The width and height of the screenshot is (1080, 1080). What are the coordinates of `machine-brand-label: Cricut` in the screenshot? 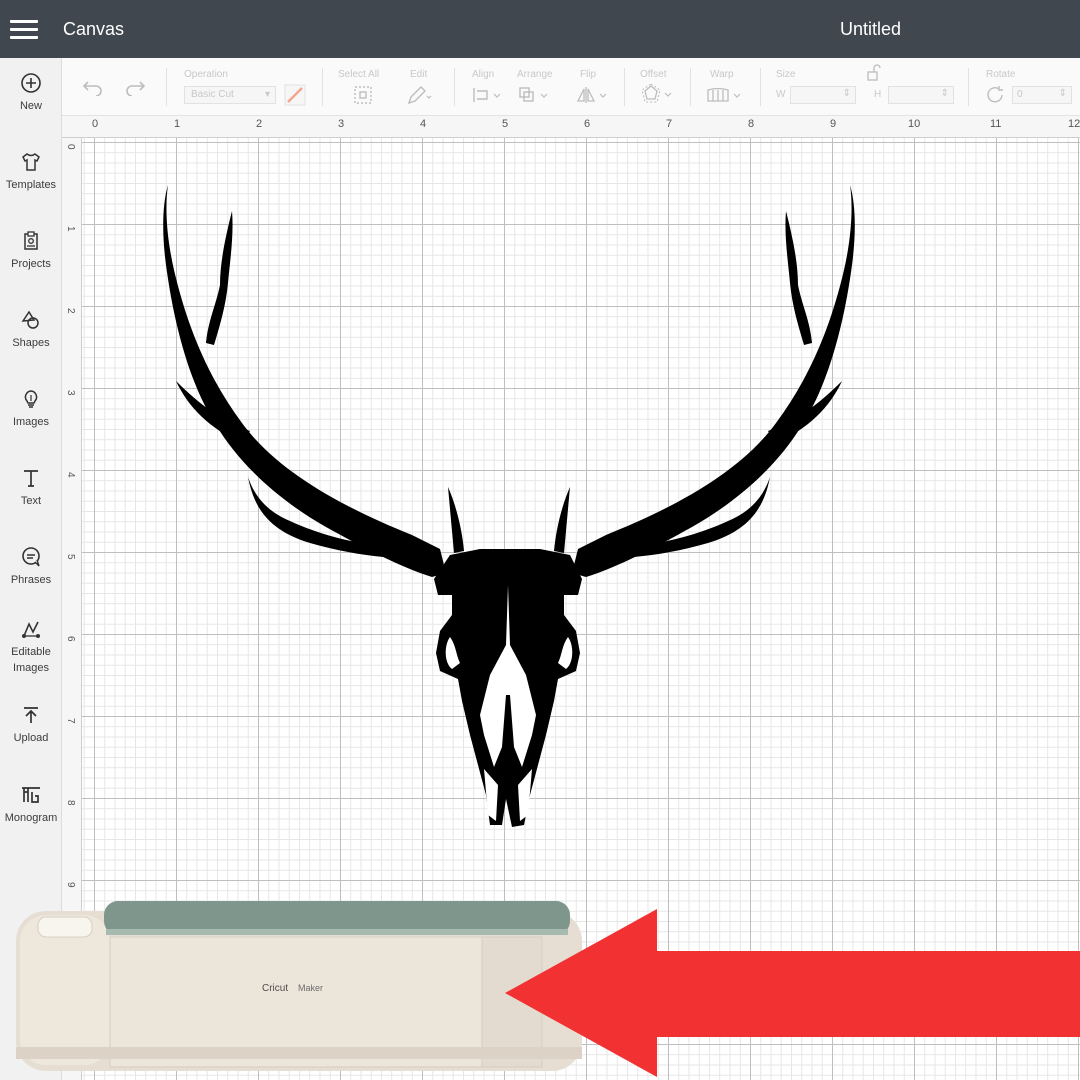 It's located at (275, 988).